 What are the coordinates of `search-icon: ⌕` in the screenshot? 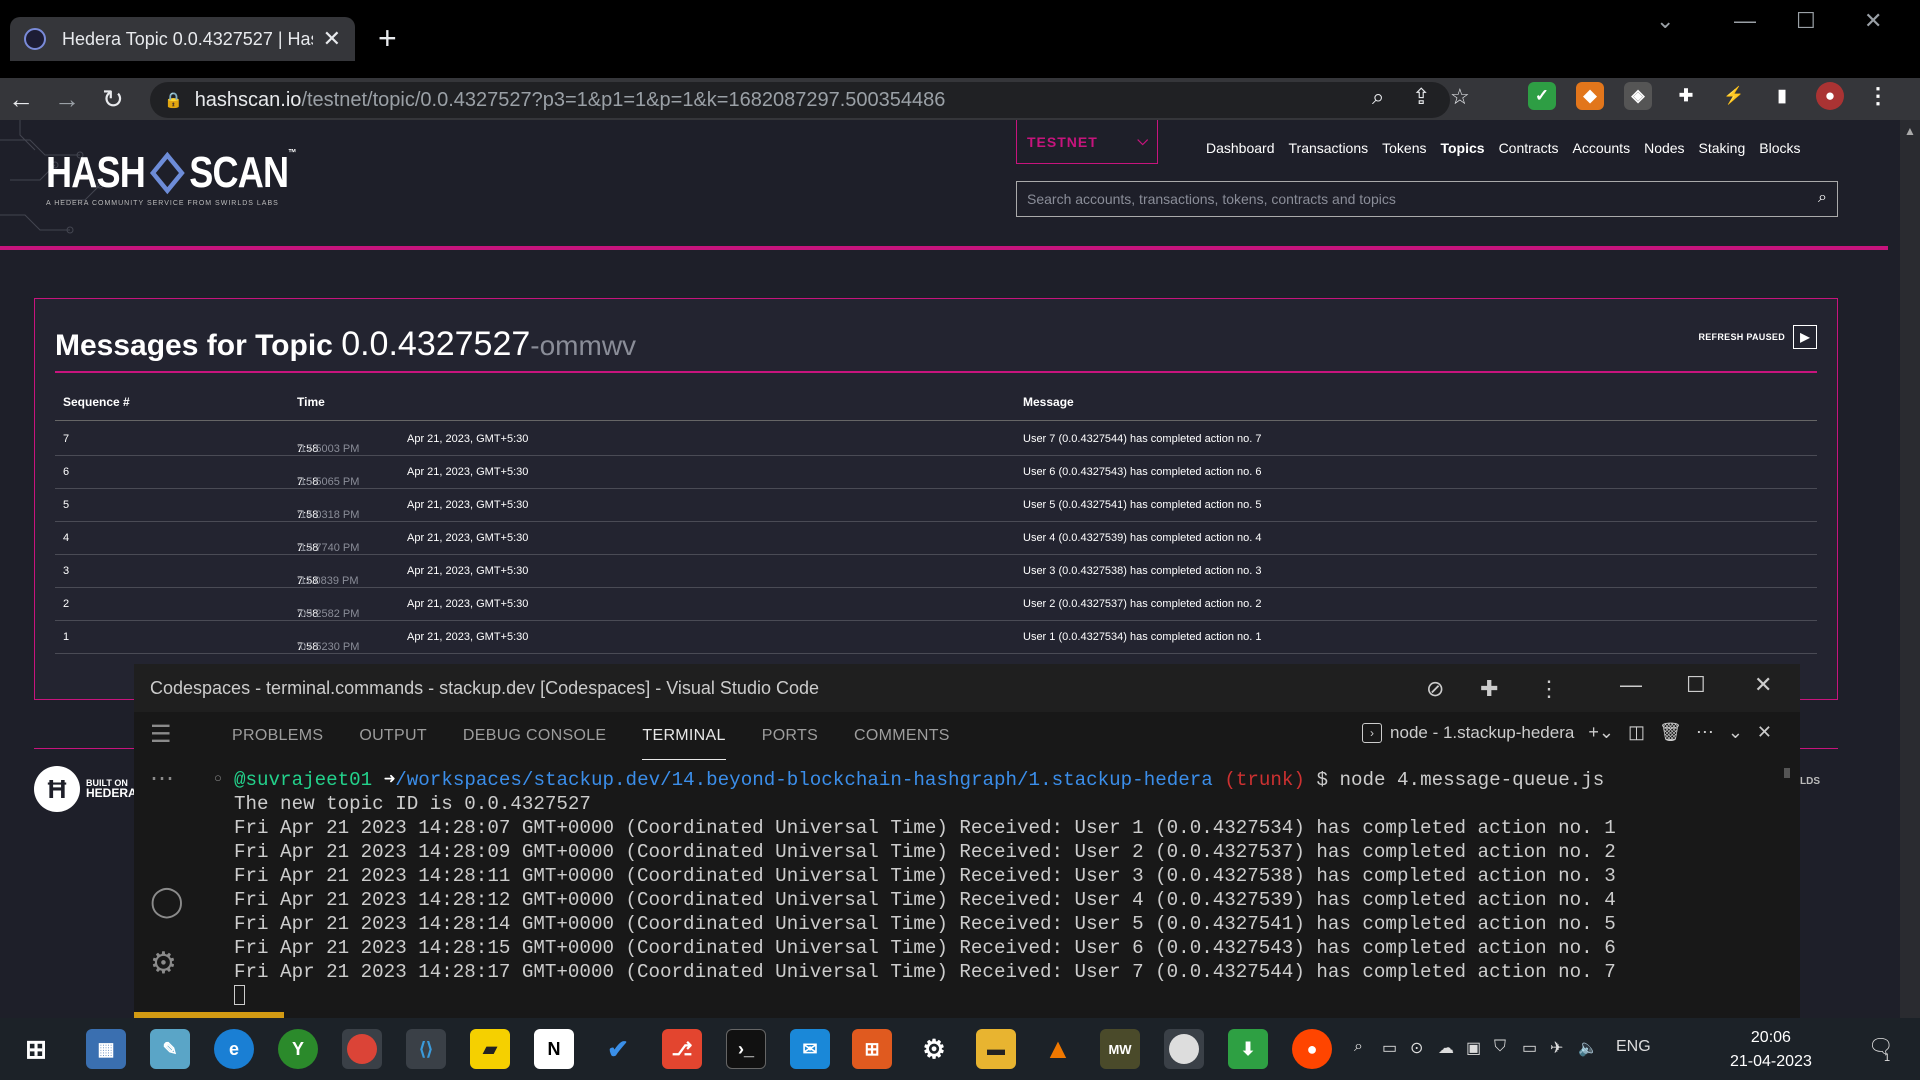 It's located at (1822, 198).